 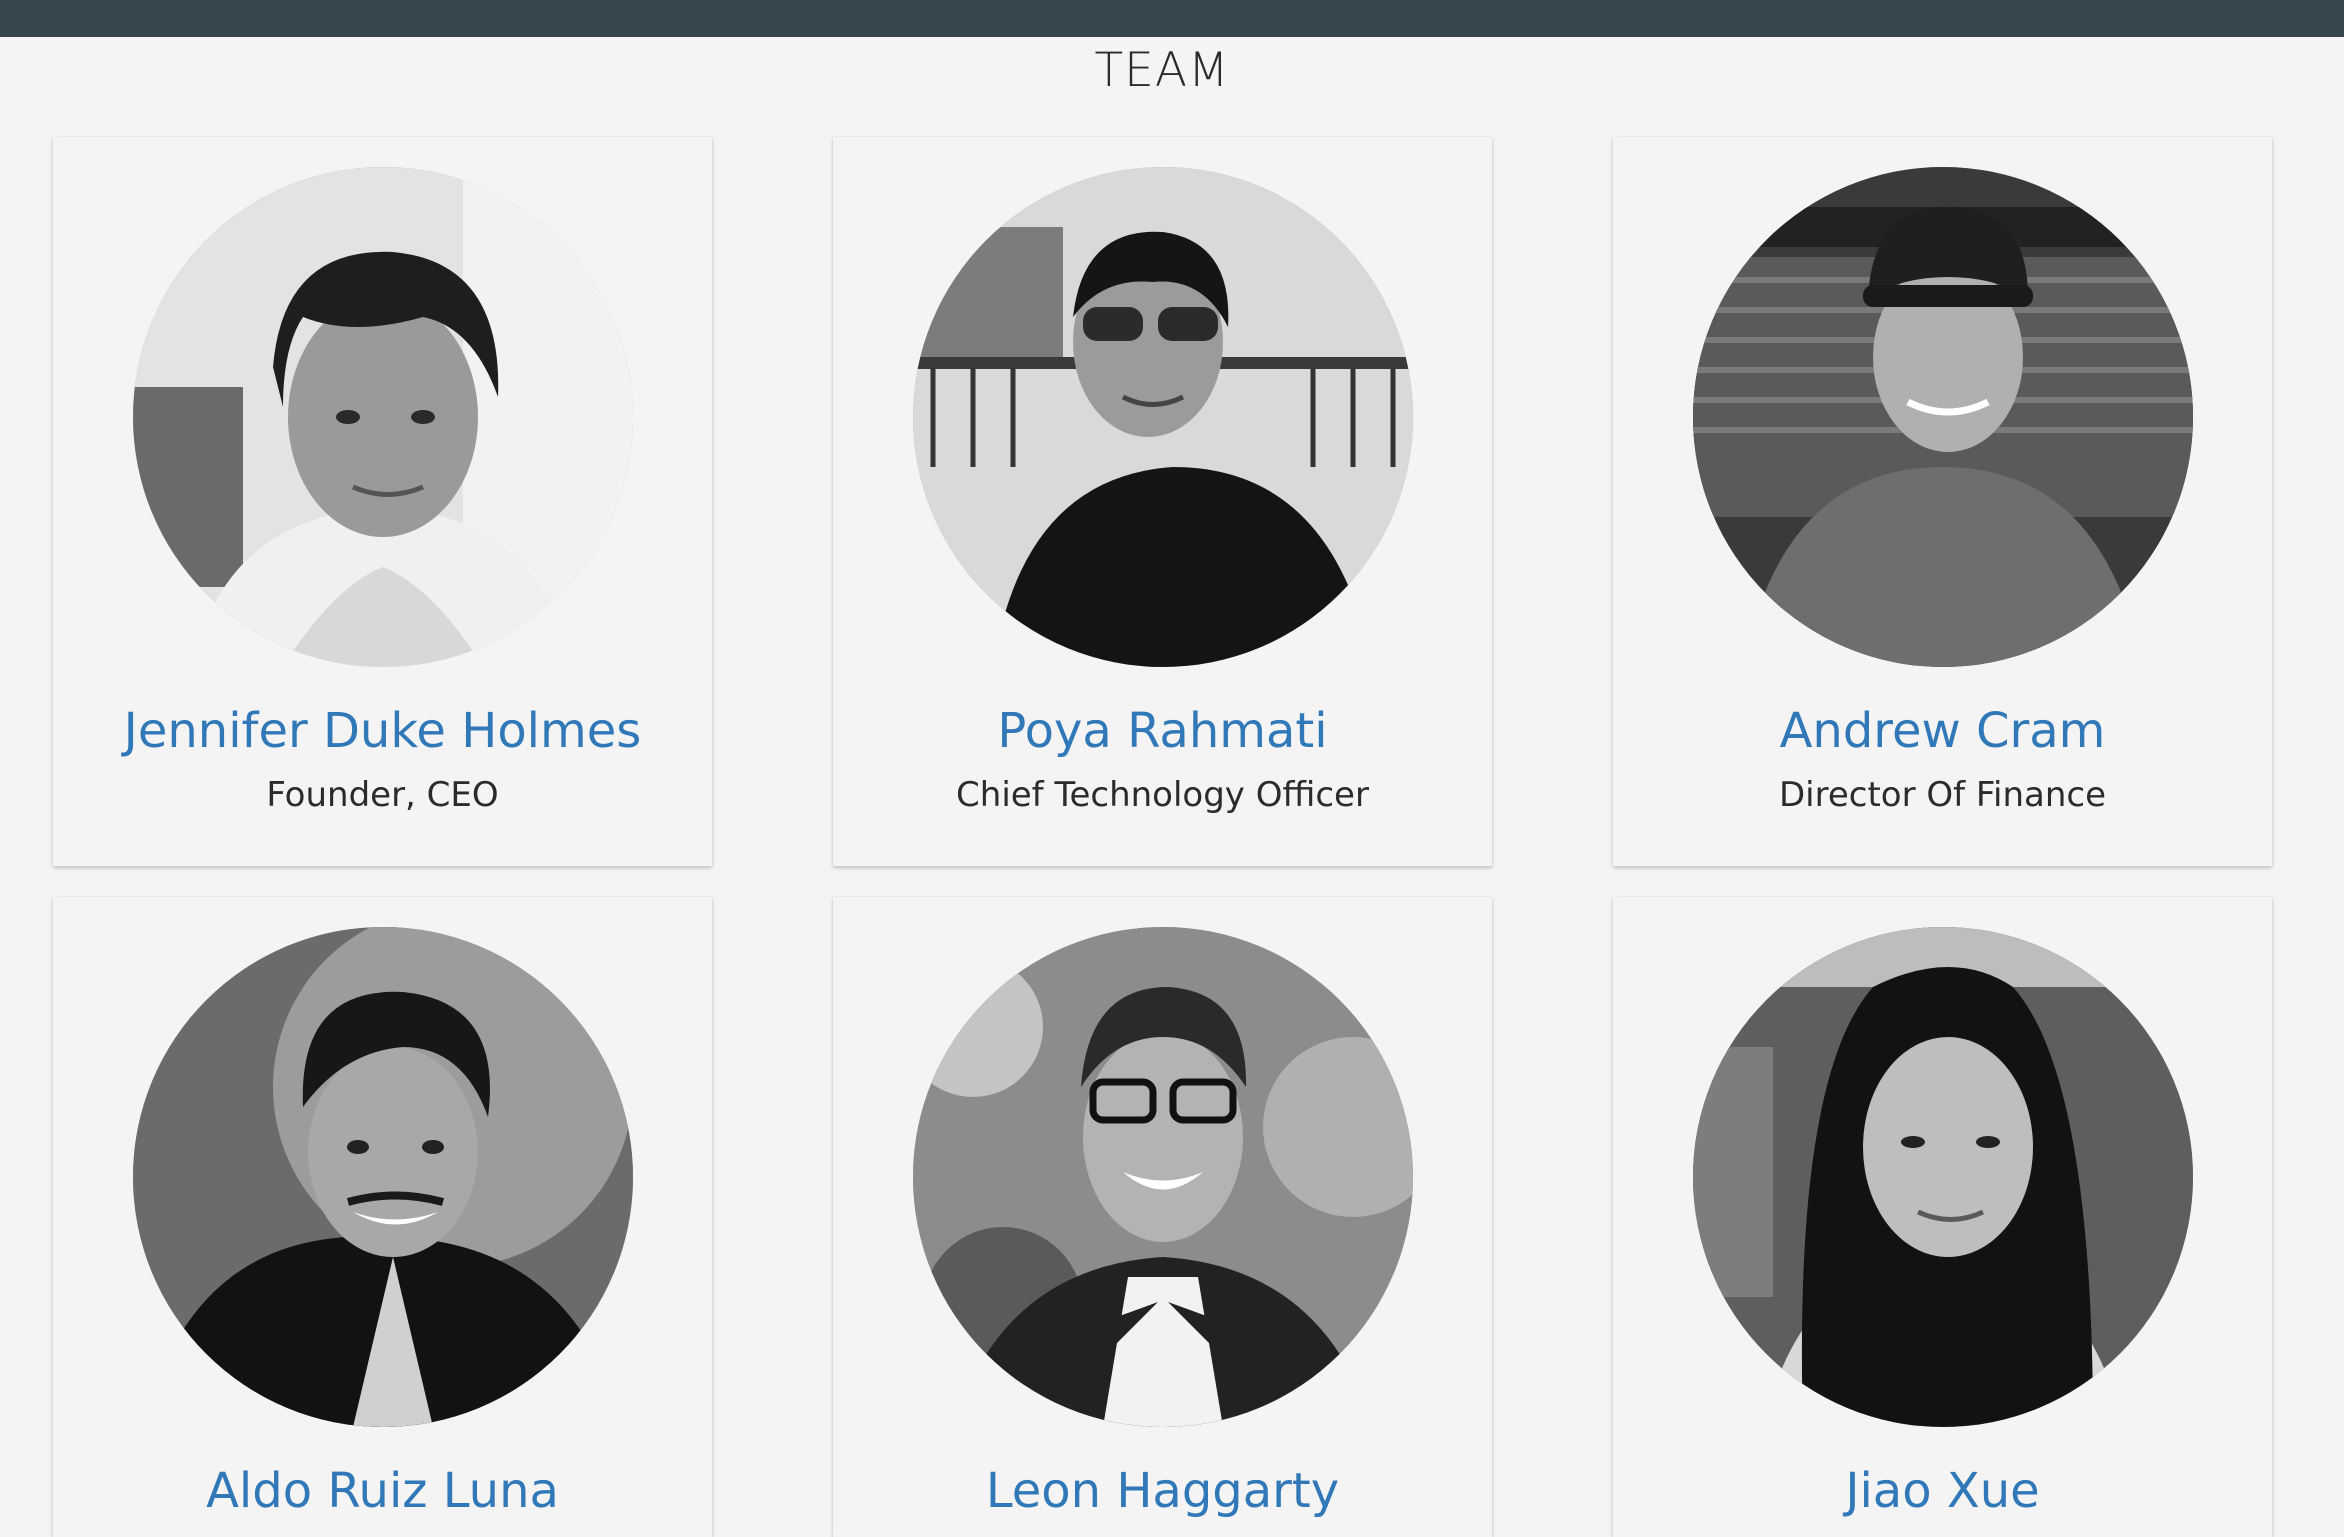 I want to click on team-member-card: Poya Rahmati Chief Technology Officer, so click(x=1162, y=501).